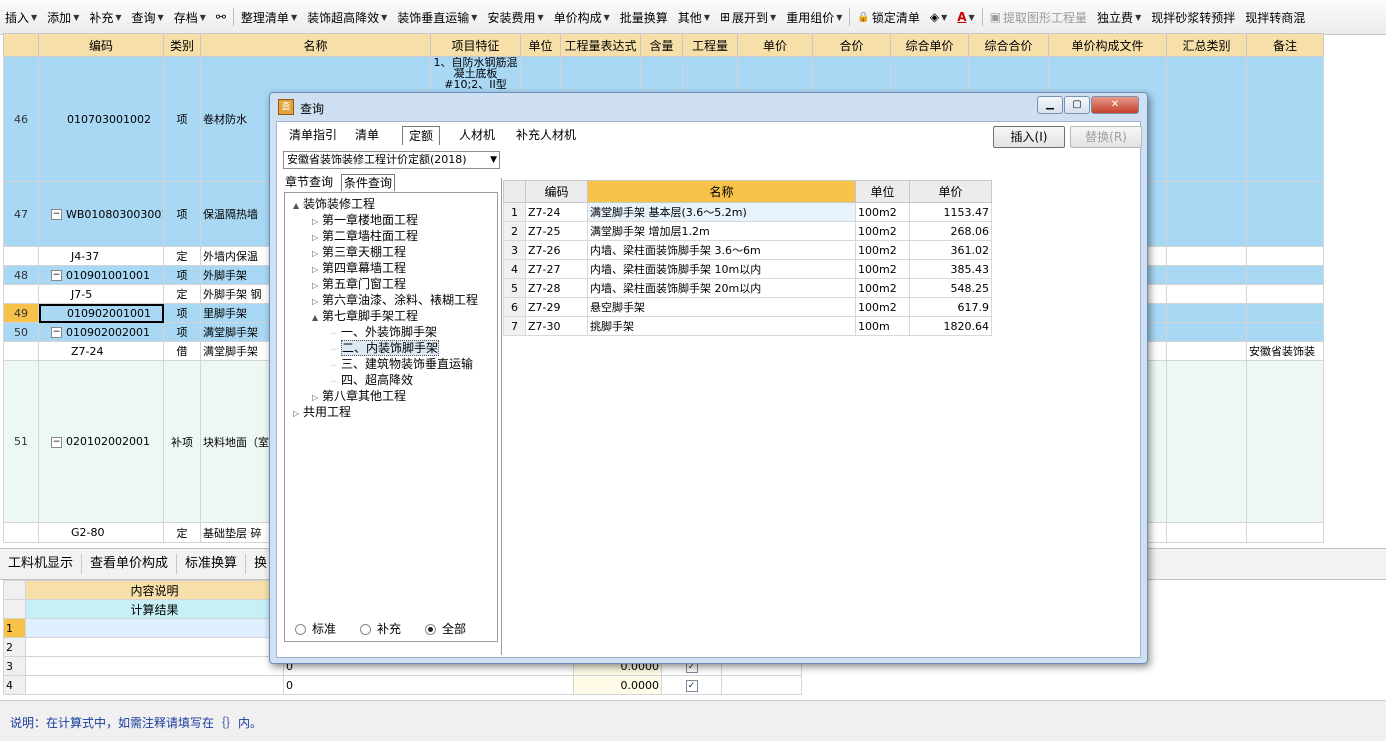 The width and height of the screenshot is (1386, 741). Describe the element at coordinates (1107, 45) in the screenshot. I see `column-header: 单价构成文件` at that location.